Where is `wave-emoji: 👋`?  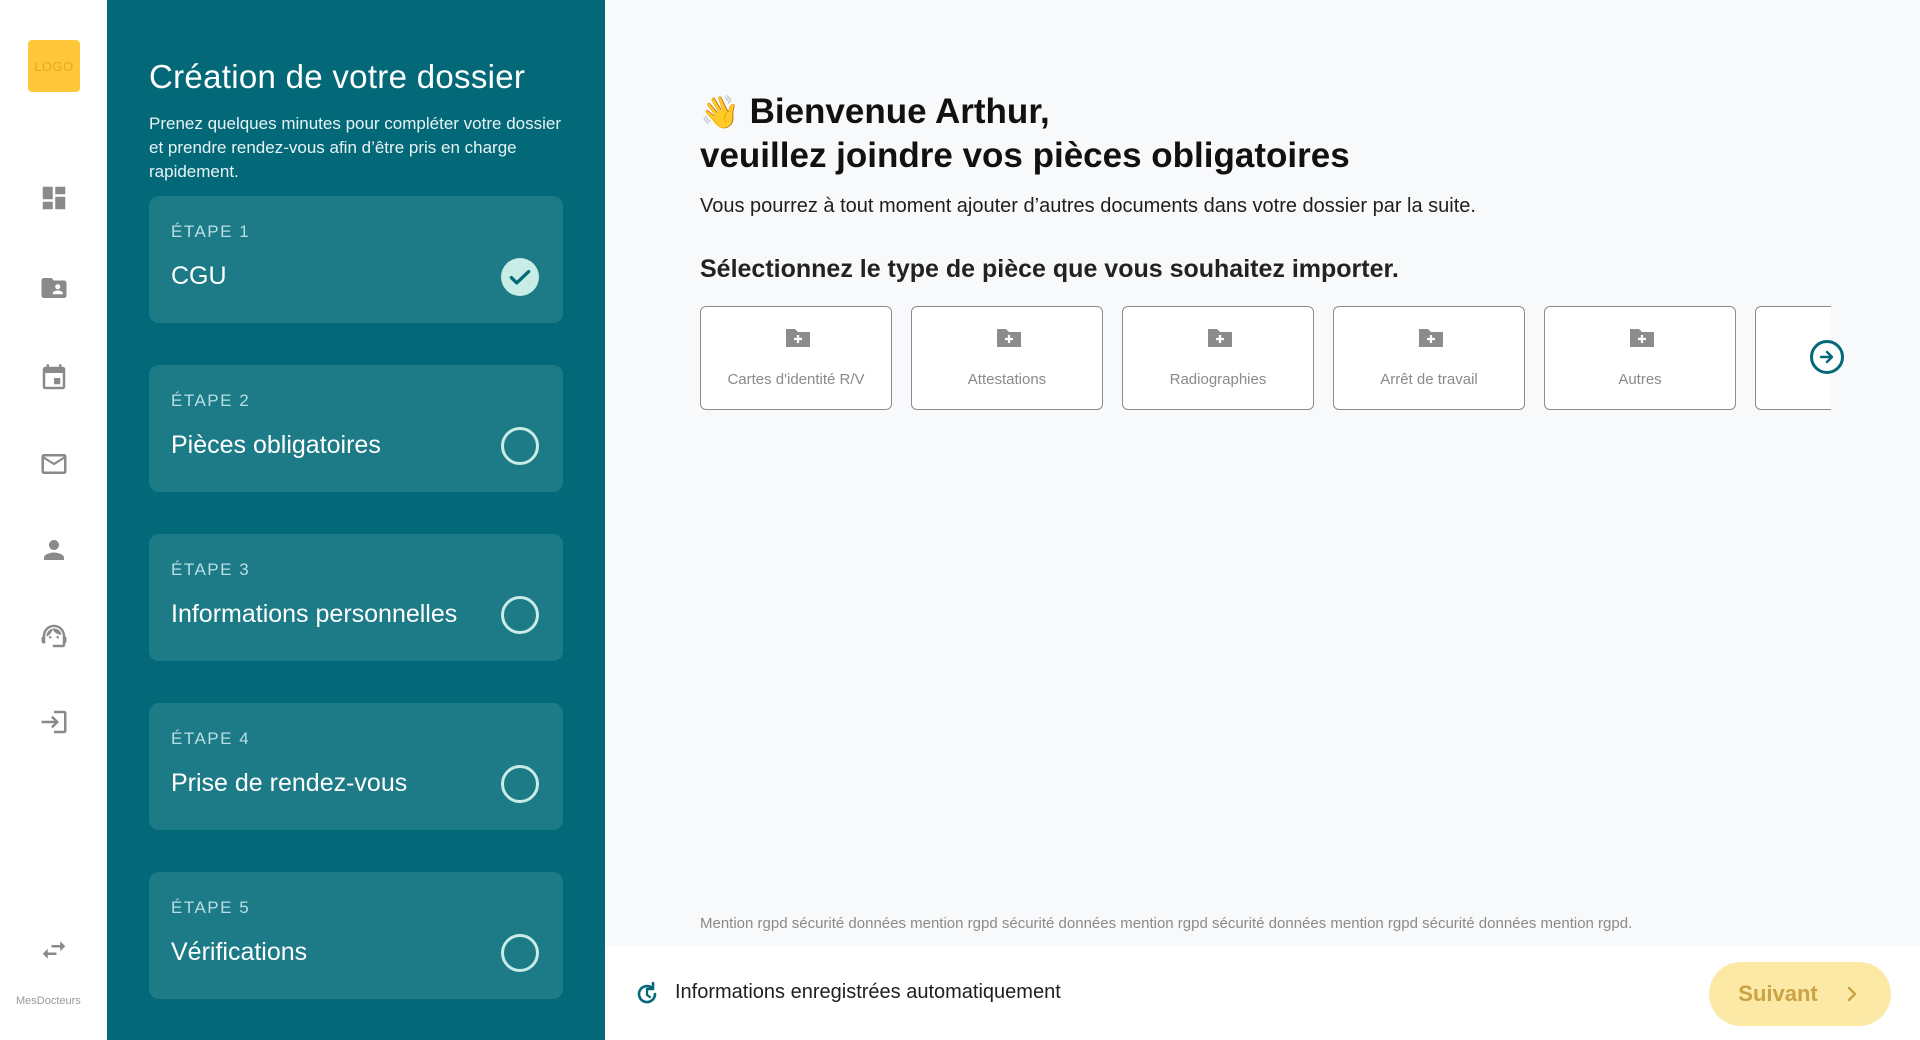 wave-emoji: 👋 is located at coordinates (720, 112).